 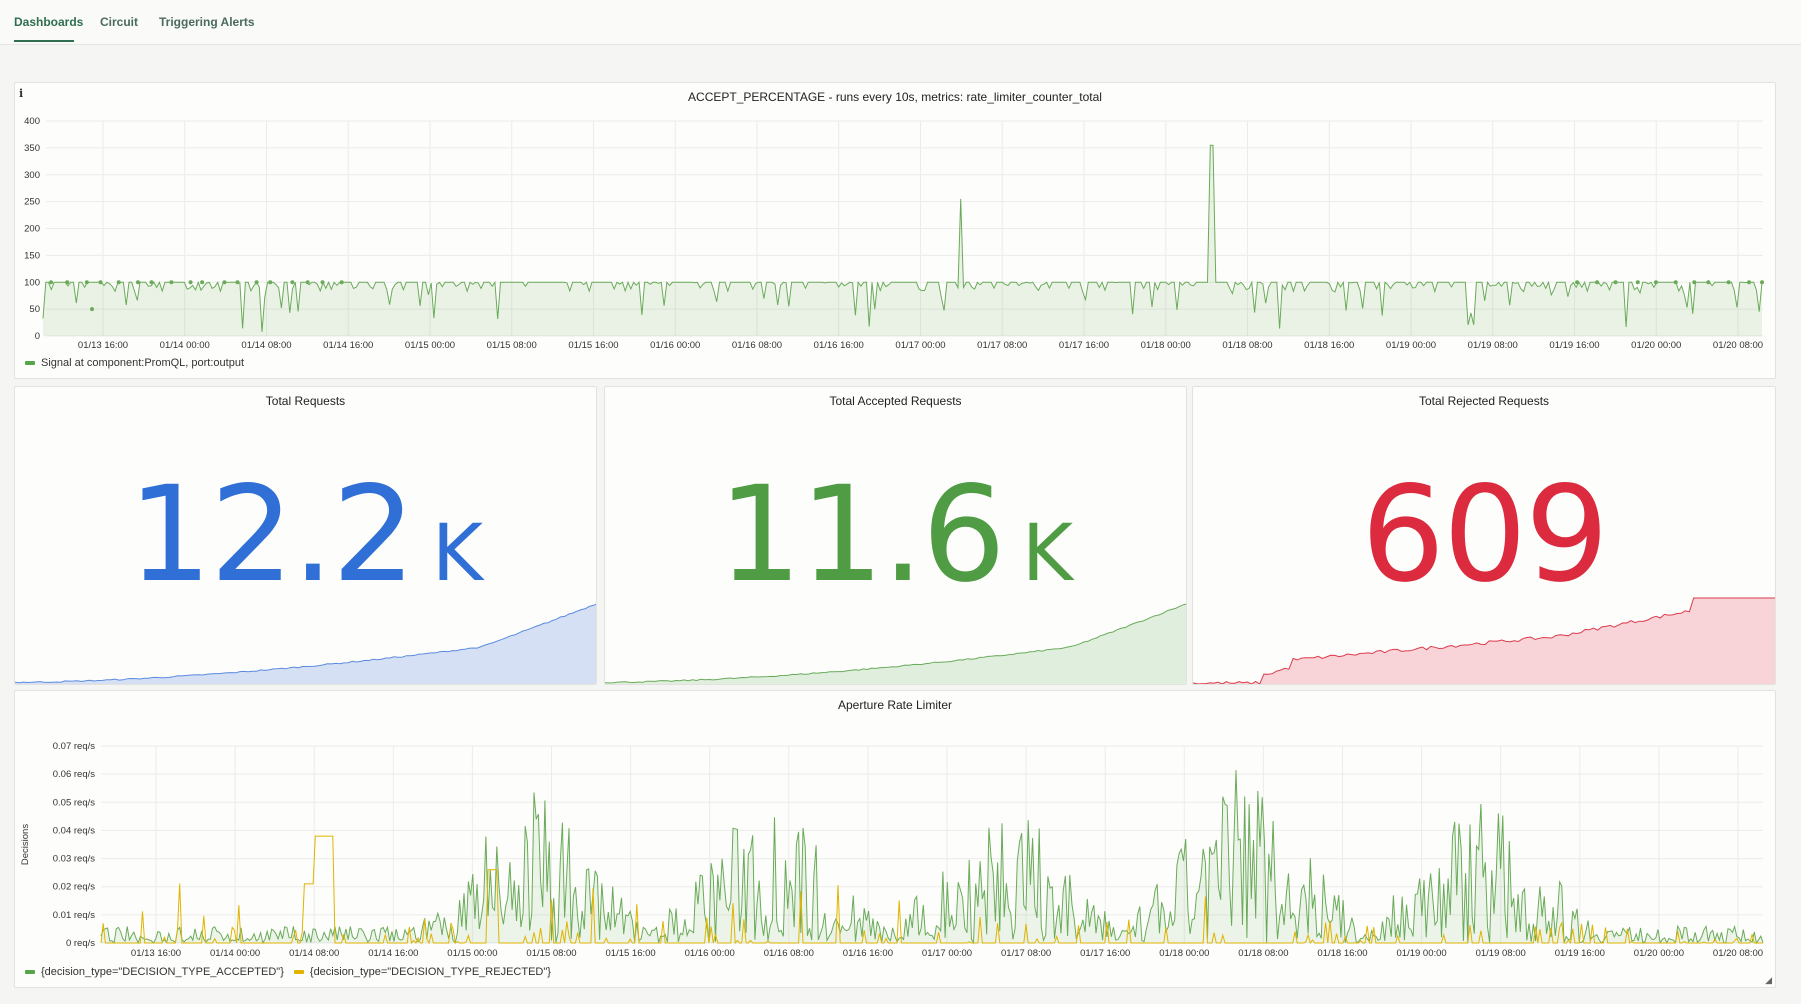 What do you see at coordinates (430, 972) in the screenshot?
I see `legend-label: {decision_type="DECISION_TYPE_REJECTED"}` at bounding box center [430, 972].